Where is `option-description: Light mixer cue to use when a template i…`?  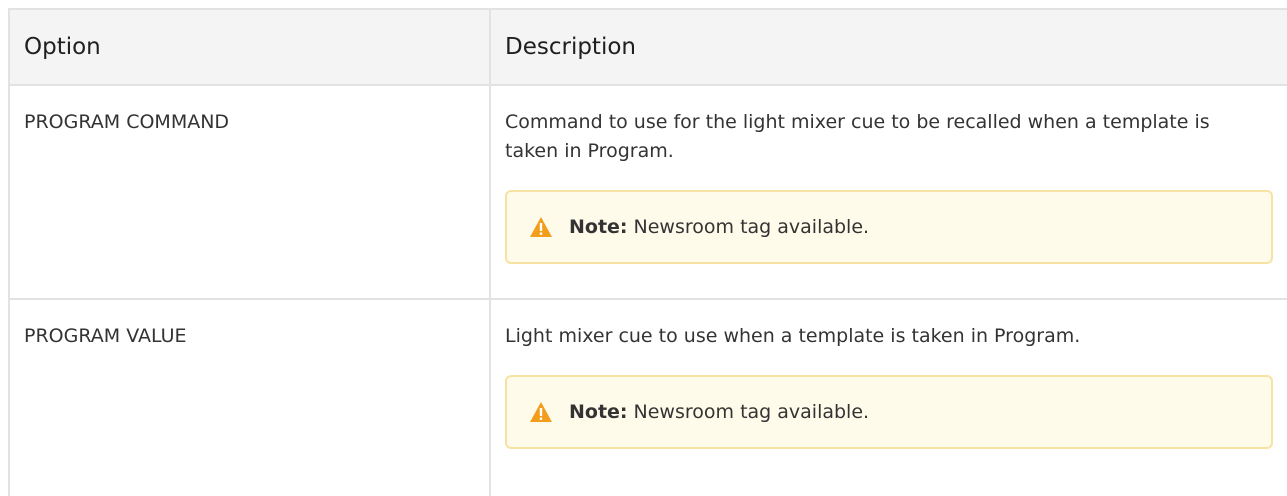
option-description: Light mixer cue to use when a template i… is located at coordinates (793, 336).